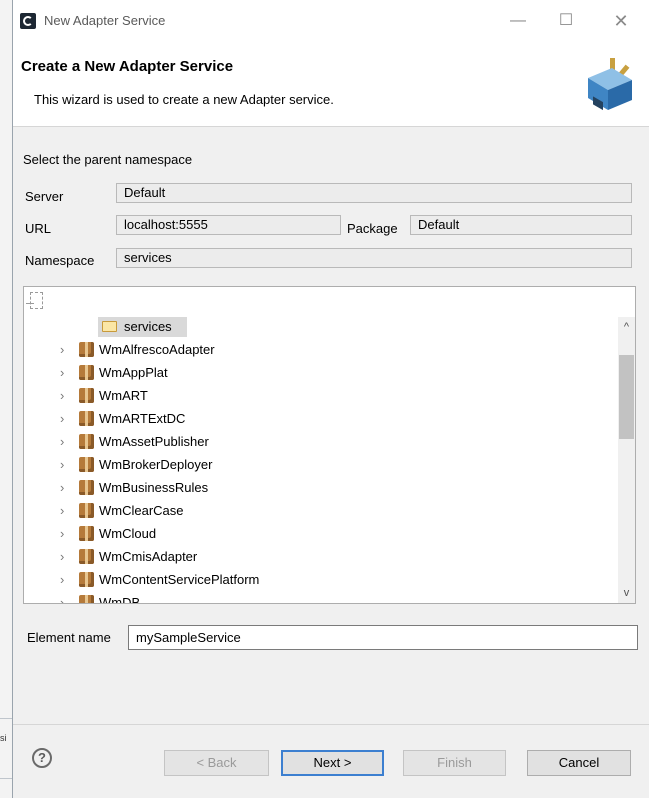 Image resolution: width=649 pixels, height=798 pixels. What do you see at coordinates (314, 373) in the screenshot?
I see `tree-item: › WmAppPlat` at bounding box center [314, 373].